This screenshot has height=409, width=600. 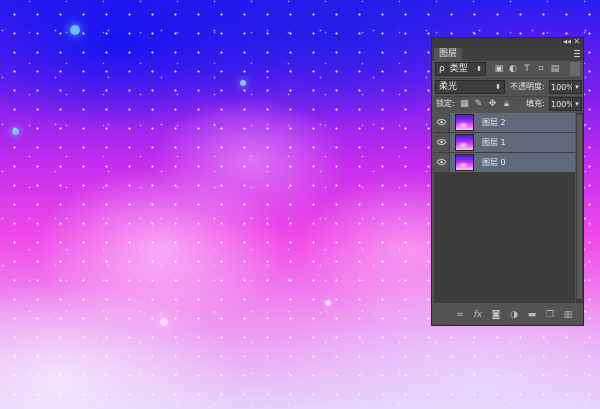 I want to click on fill-dropdown-button: ▾, so click(x=577, y=104).